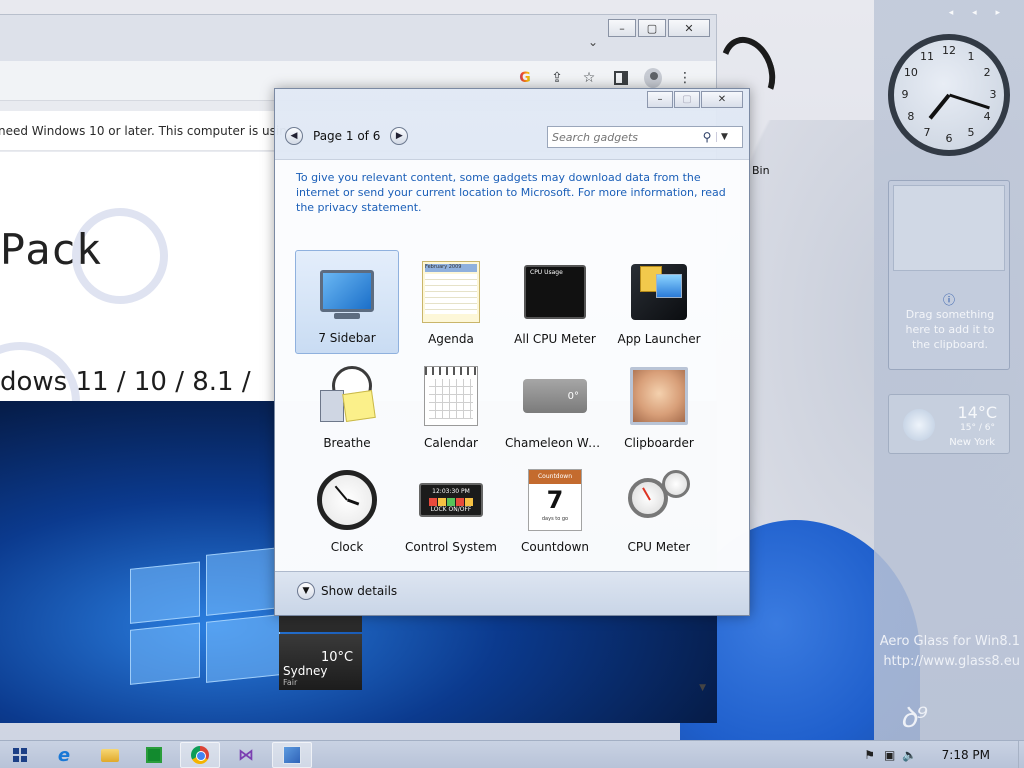  I want to click on gadget-all-cpu-meter: CPU Usage All CPU Meter, so click(555, 302).